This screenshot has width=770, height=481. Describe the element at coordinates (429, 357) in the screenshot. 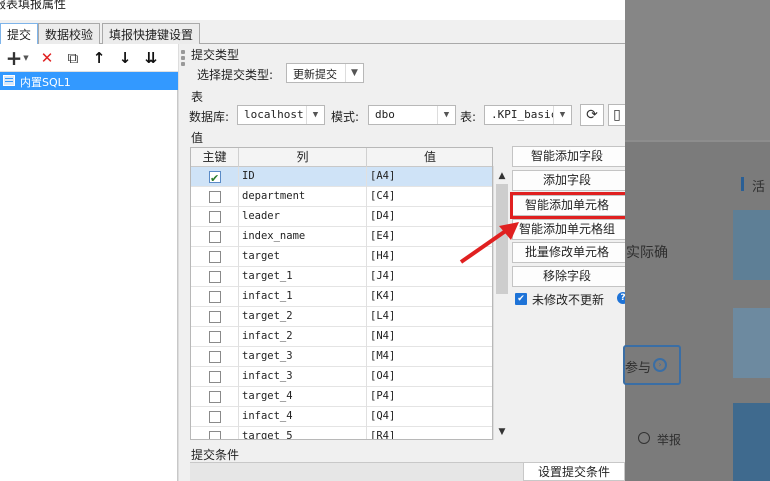

I see `value-cell: [M4]` at that location.